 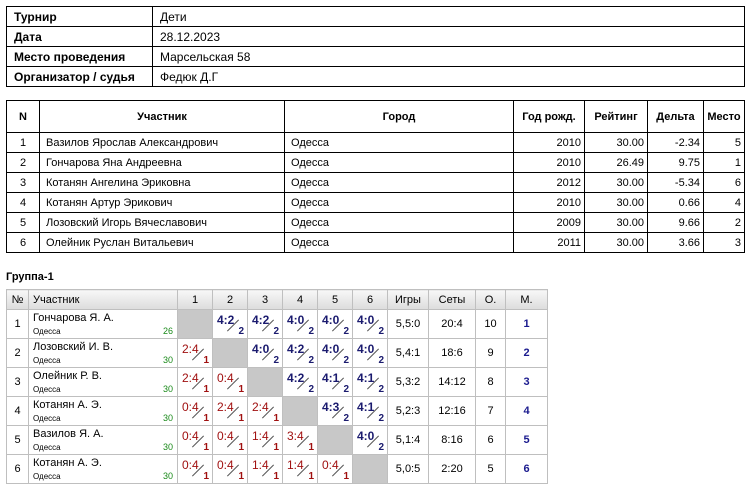 I want to click on group-place: 5, so click(x=526, y=440).